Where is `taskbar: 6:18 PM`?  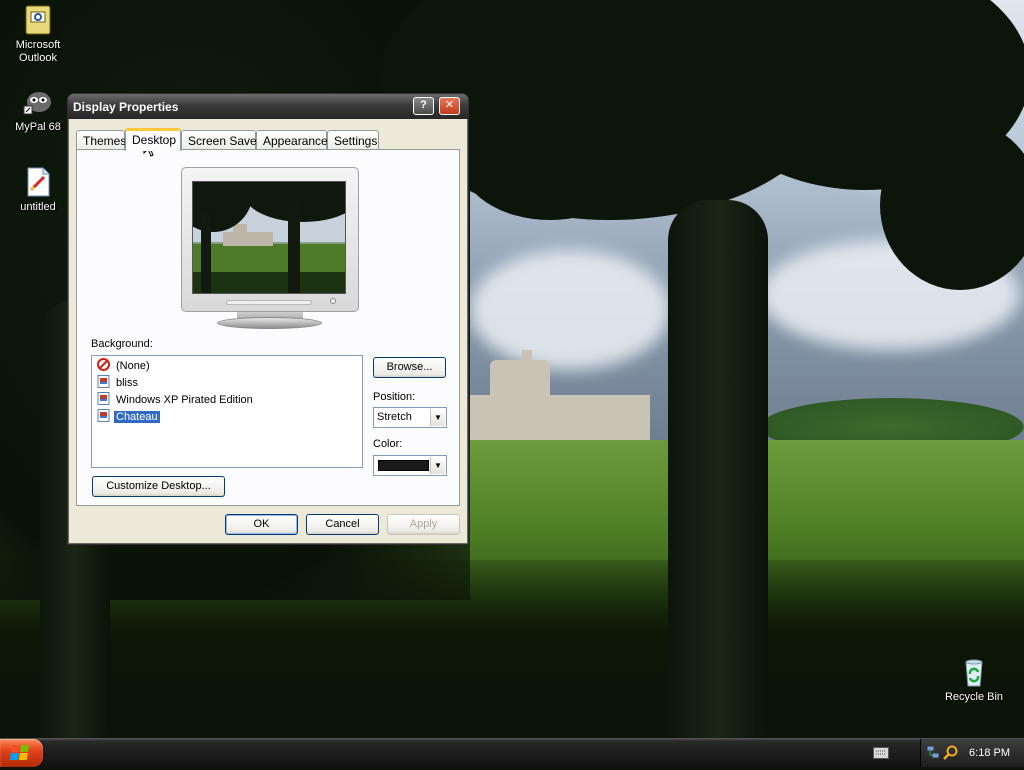 taskbar: 6:18 PM is located at coordinates (512, 753).